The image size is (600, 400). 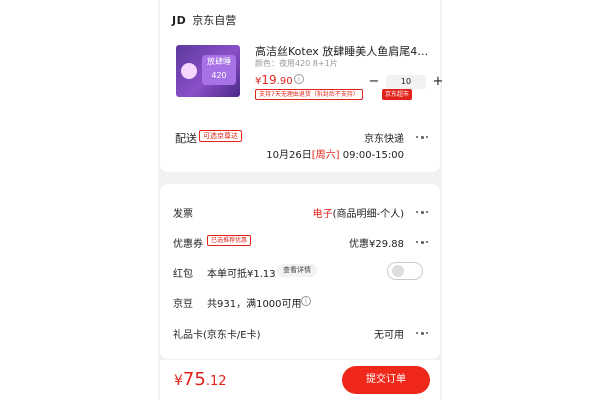 I want to click on jingdou-row: 京豆 共931，满1000可用 i, so click(x=300, y=302).